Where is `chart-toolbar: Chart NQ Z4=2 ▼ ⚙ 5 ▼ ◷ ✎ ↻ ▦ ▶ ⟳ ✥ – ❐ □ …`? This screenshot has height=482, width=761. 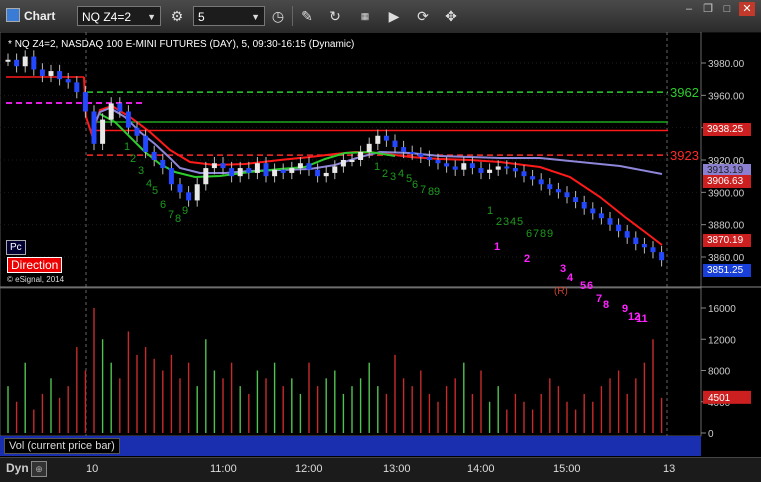
chart-toolbar: Chart NQ Z4=2 ▼ ⚙ 5 ▼ ◷ ✎ ↻ ▦ ▶ ⟳ ✥ – ❐ □ … is located at coordinates (380, 16).